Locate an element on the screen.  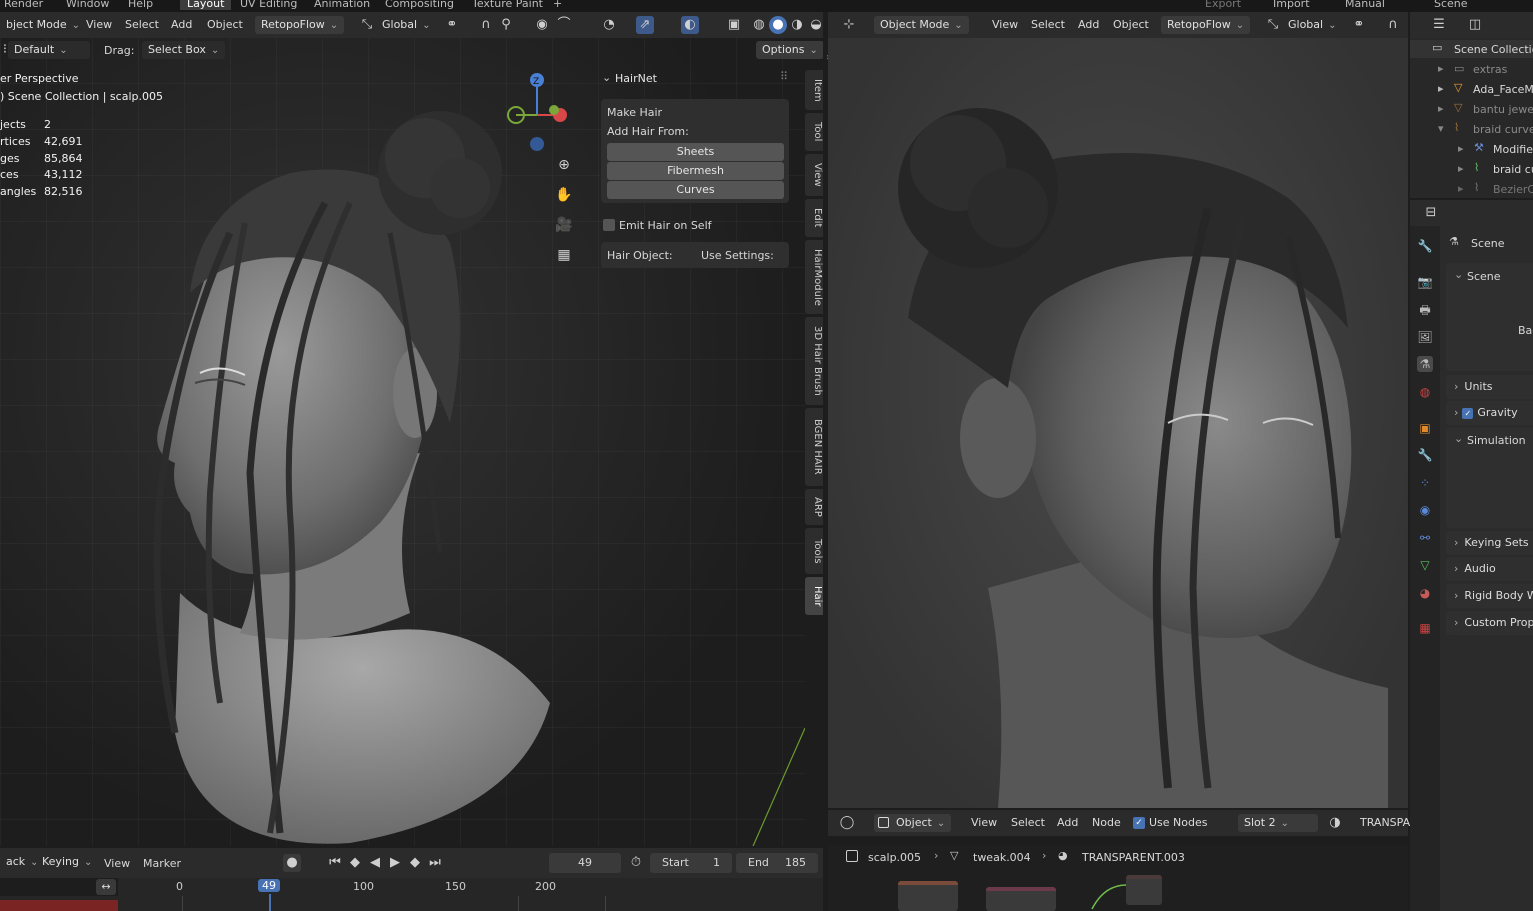
node-menu-view: View is located at coordinates (984, 822).